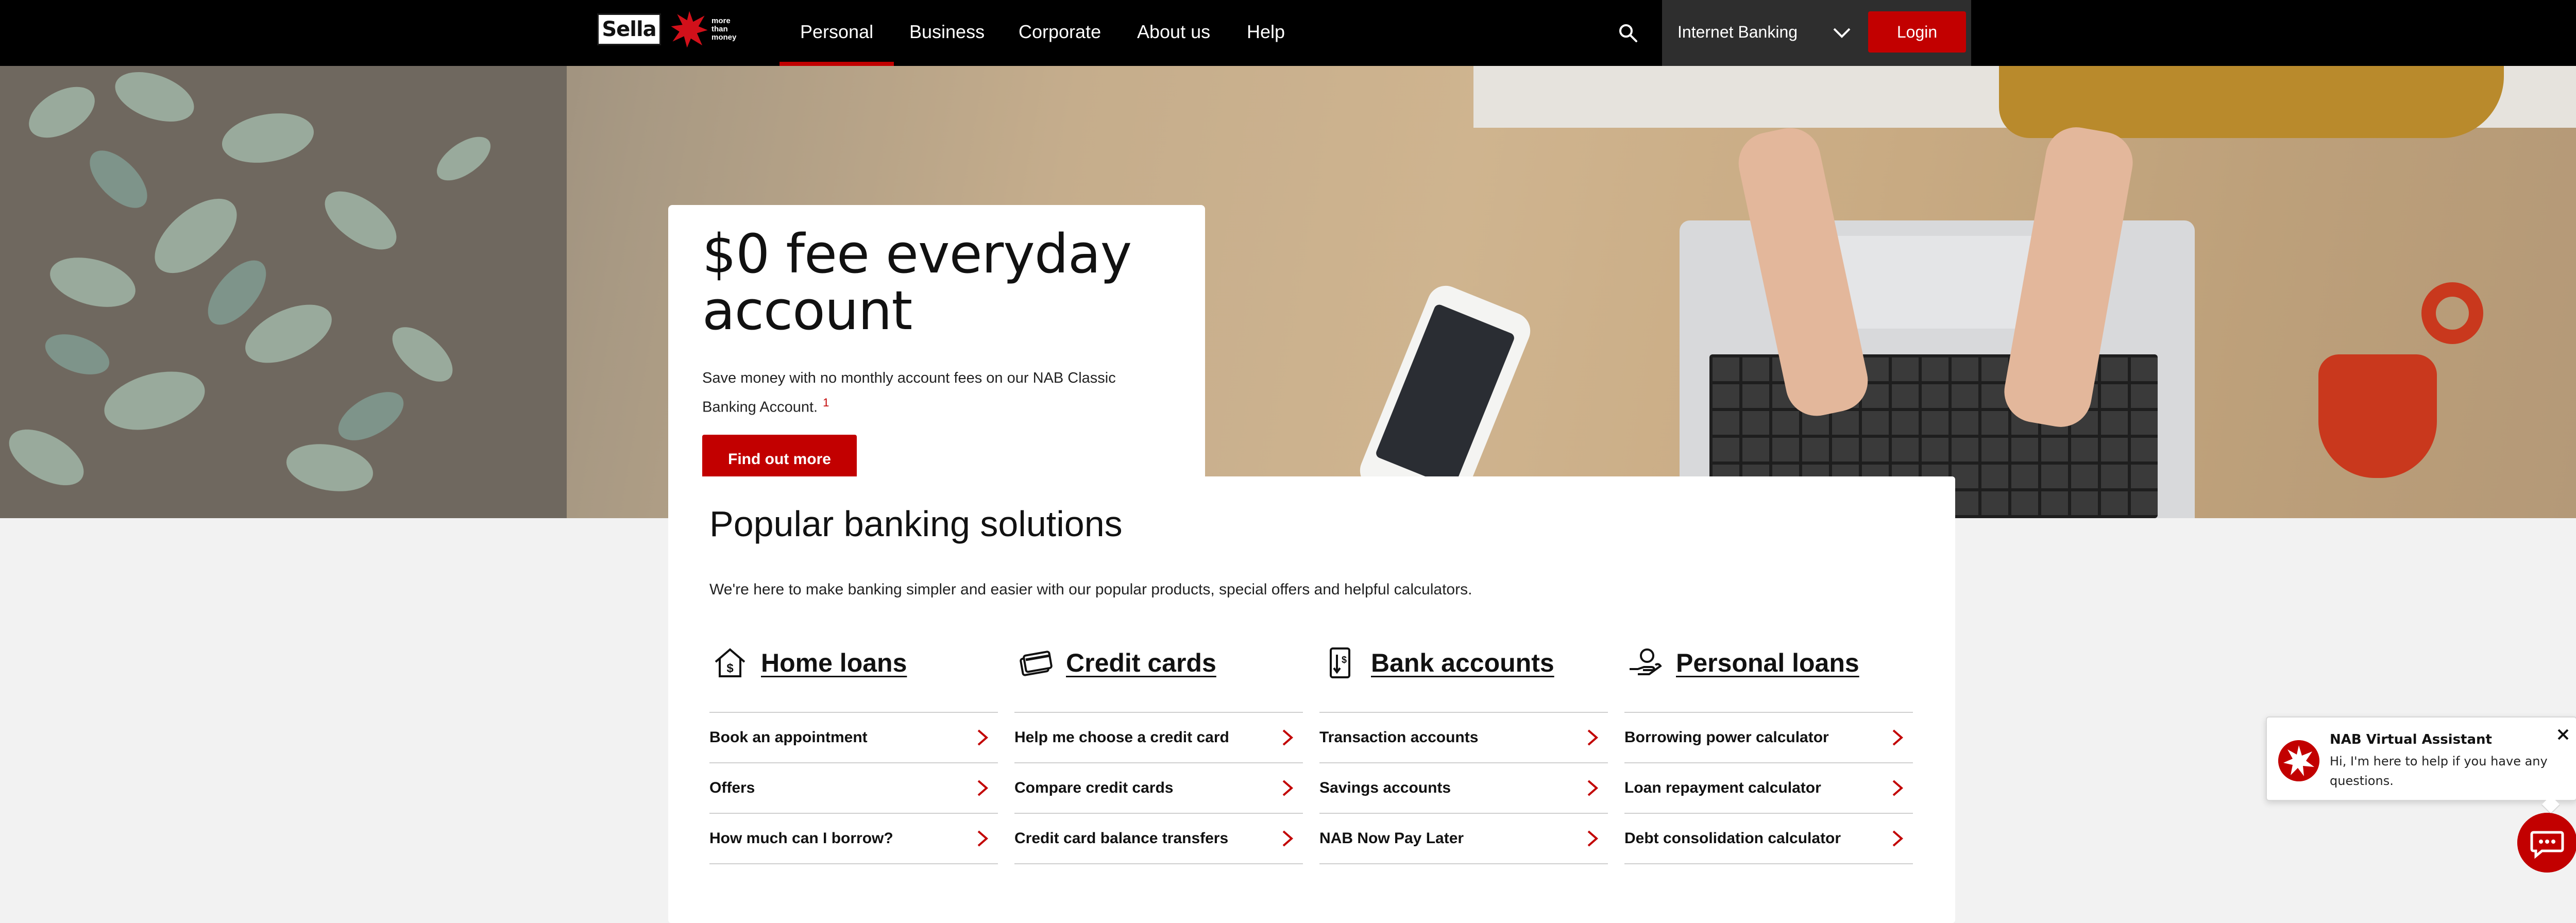 This screenshot has height=923, width=2576. I want to click on list-item: Compare credit cards, so click(1158, 788).